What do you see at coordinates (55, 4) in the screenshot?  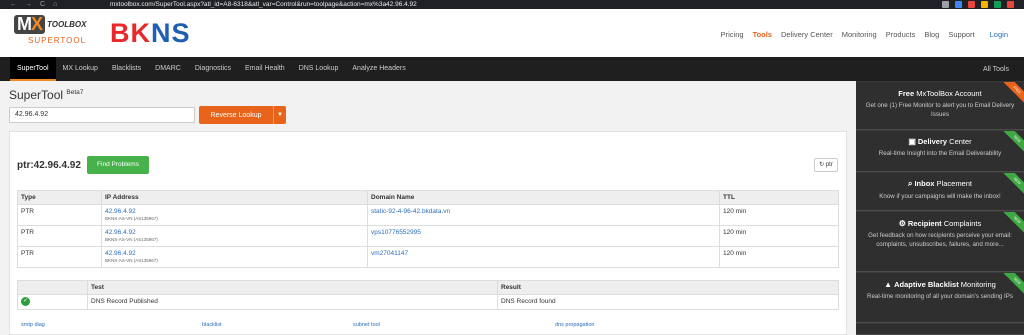 I see `home-icon: ⌂` at bounding box center [55, 4].